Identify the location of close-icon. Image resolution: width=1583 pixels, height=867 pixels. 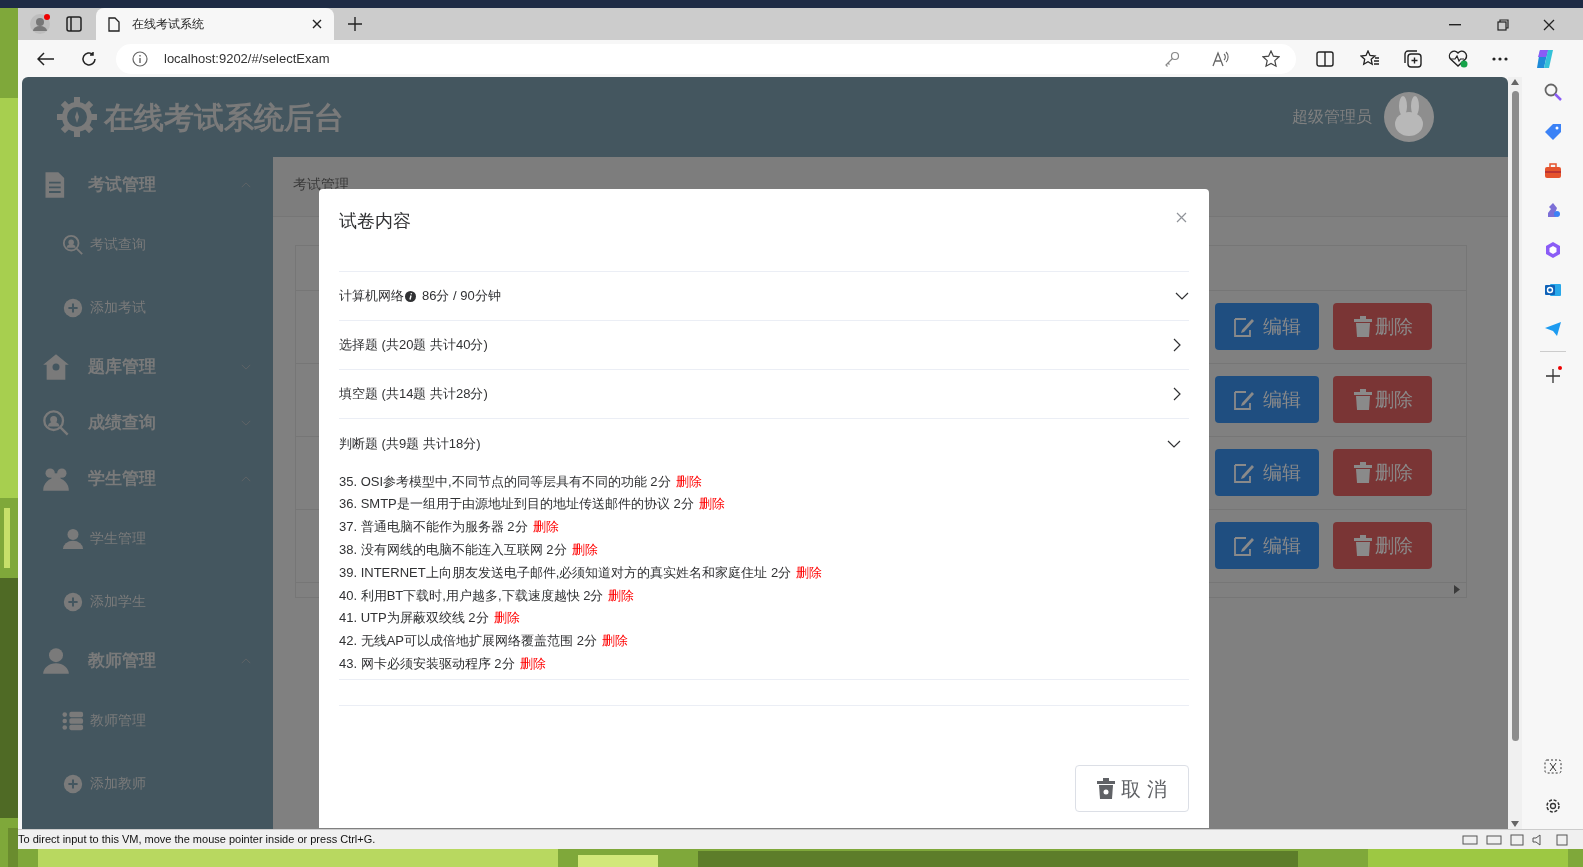
(317, 24).